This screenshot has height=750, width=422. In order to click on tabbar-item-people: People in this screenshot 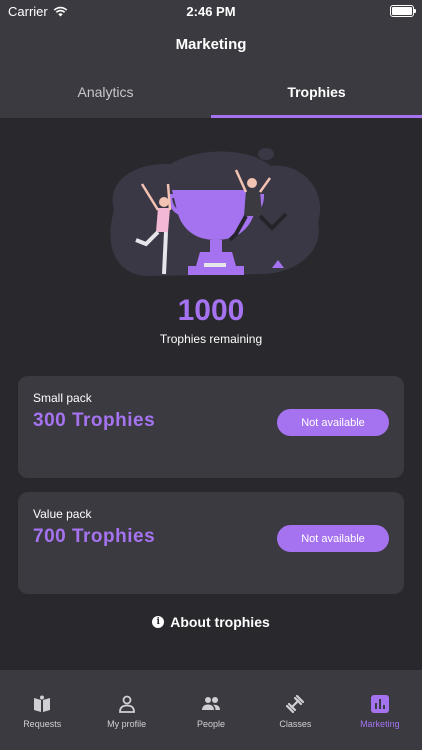, I will do `click(211, 710)`.